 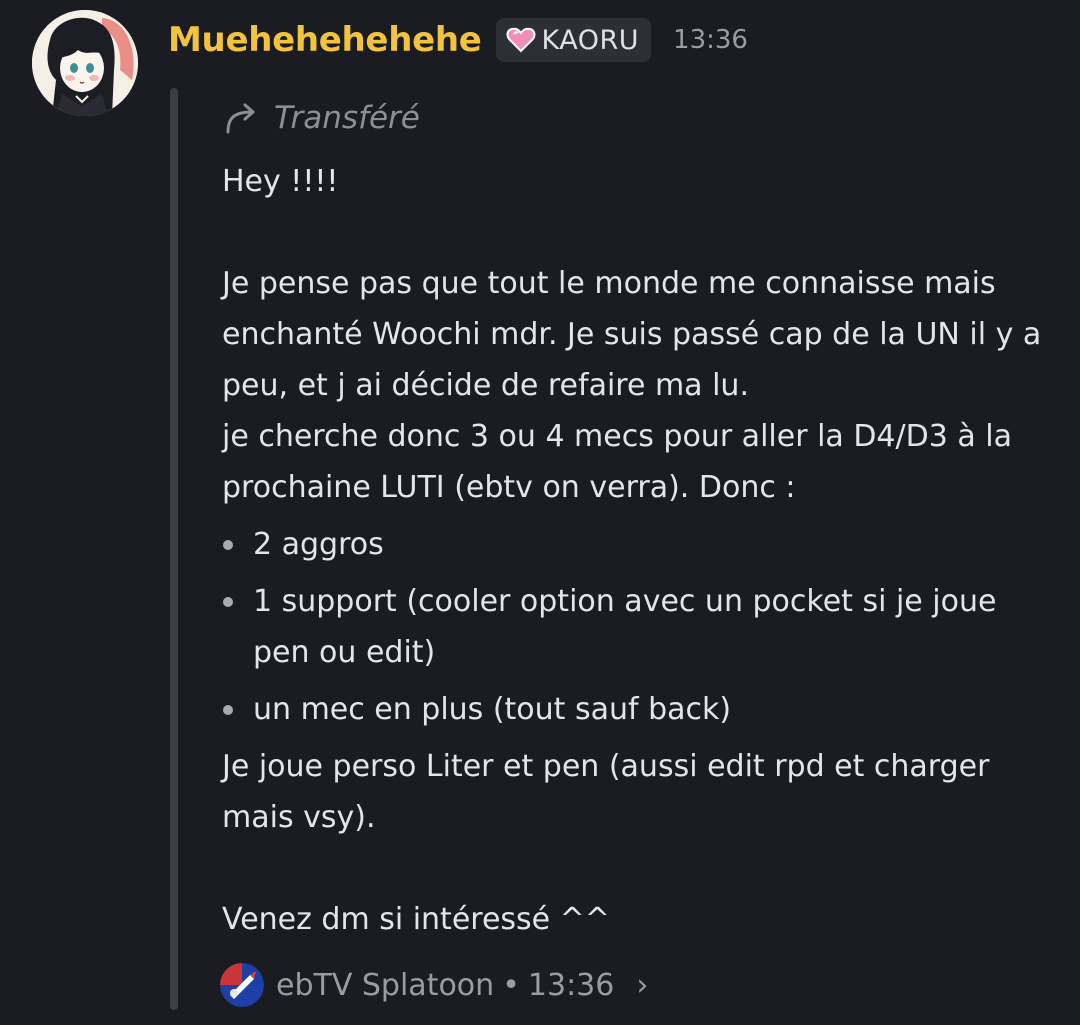 I want to click on forward-arrow-icon, so click(x=240, y=118).